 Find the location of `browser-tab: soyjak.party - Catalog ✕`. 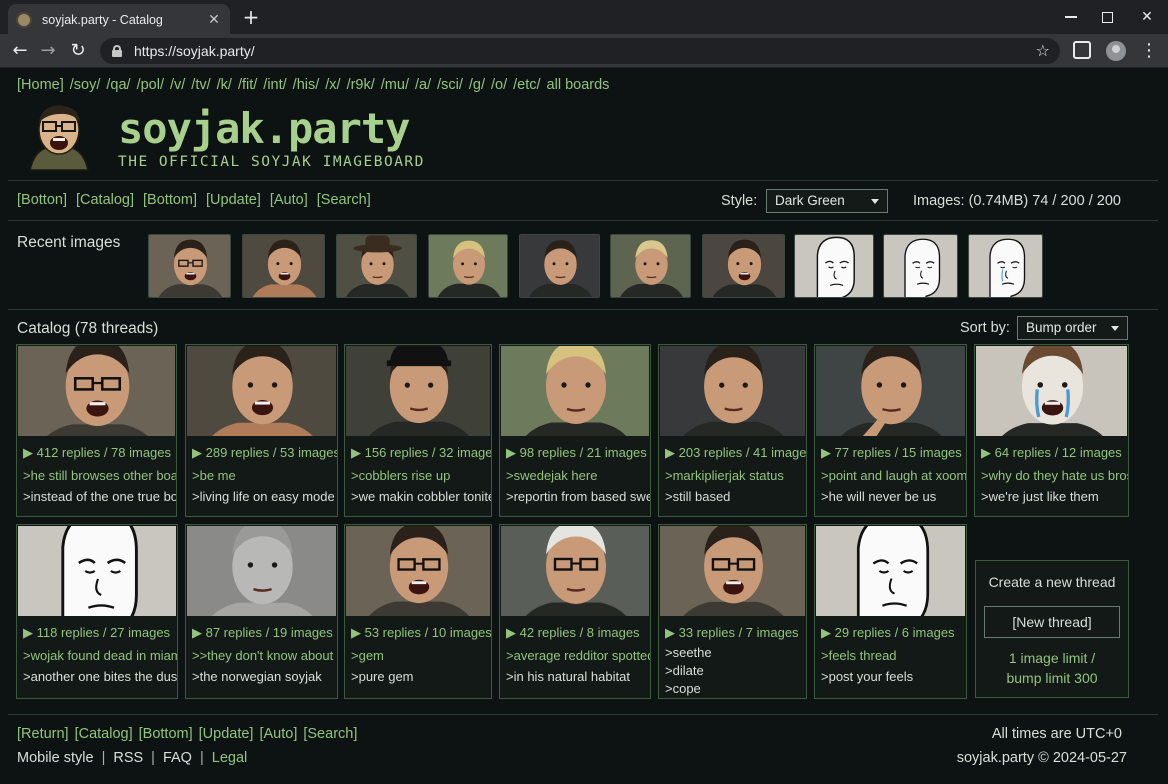

browser-tab: soyjak.party - Catalog ✕ is located at coordinates (119, 20).